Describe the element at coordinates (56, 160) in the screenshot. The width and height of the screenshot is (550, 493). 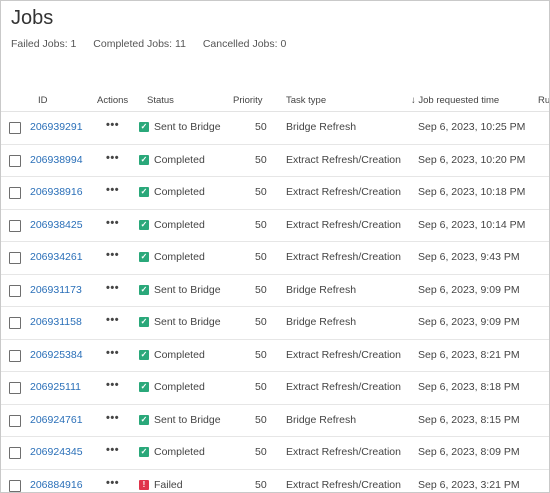
I see `job-id-link: 206938994` at that location.